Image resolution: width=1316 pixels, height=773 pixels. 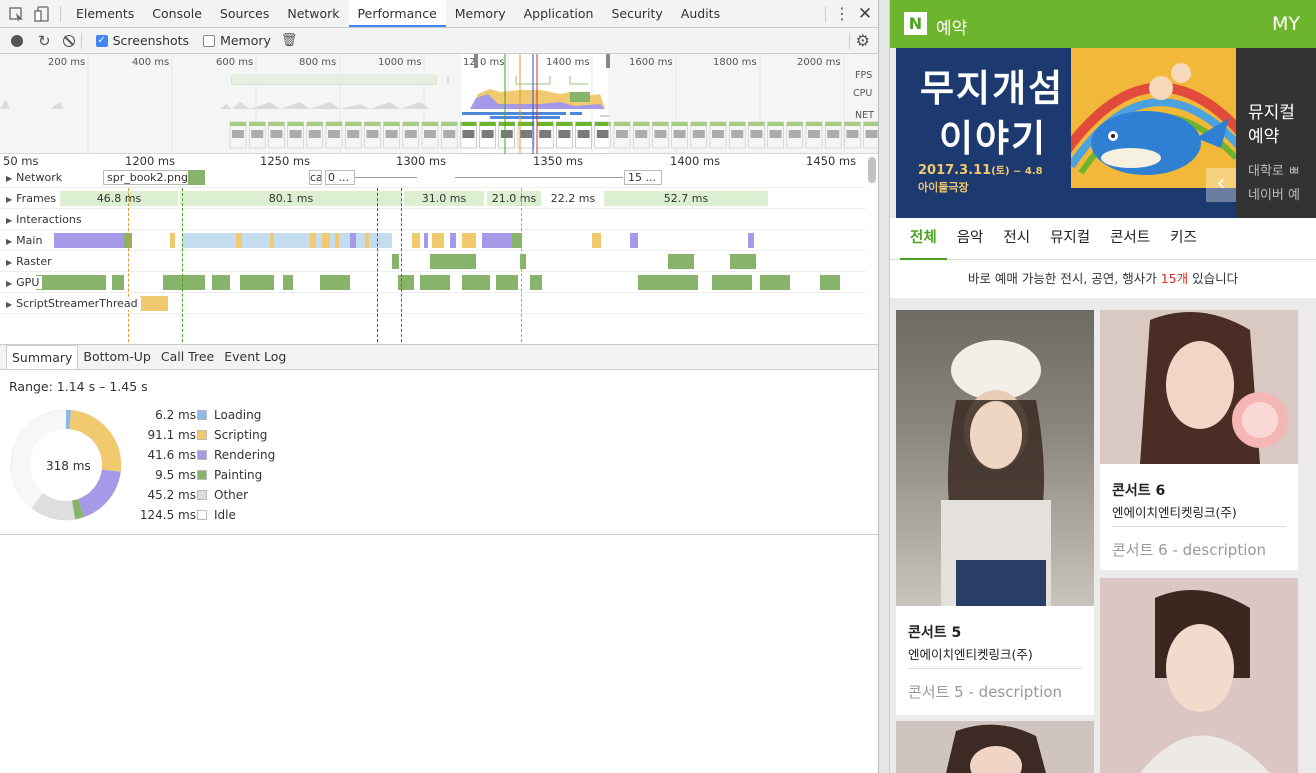 What do you see at coordinates (884, 386) in the screenshot?
I see `panel-splitter` at bounding box center [884, 386].